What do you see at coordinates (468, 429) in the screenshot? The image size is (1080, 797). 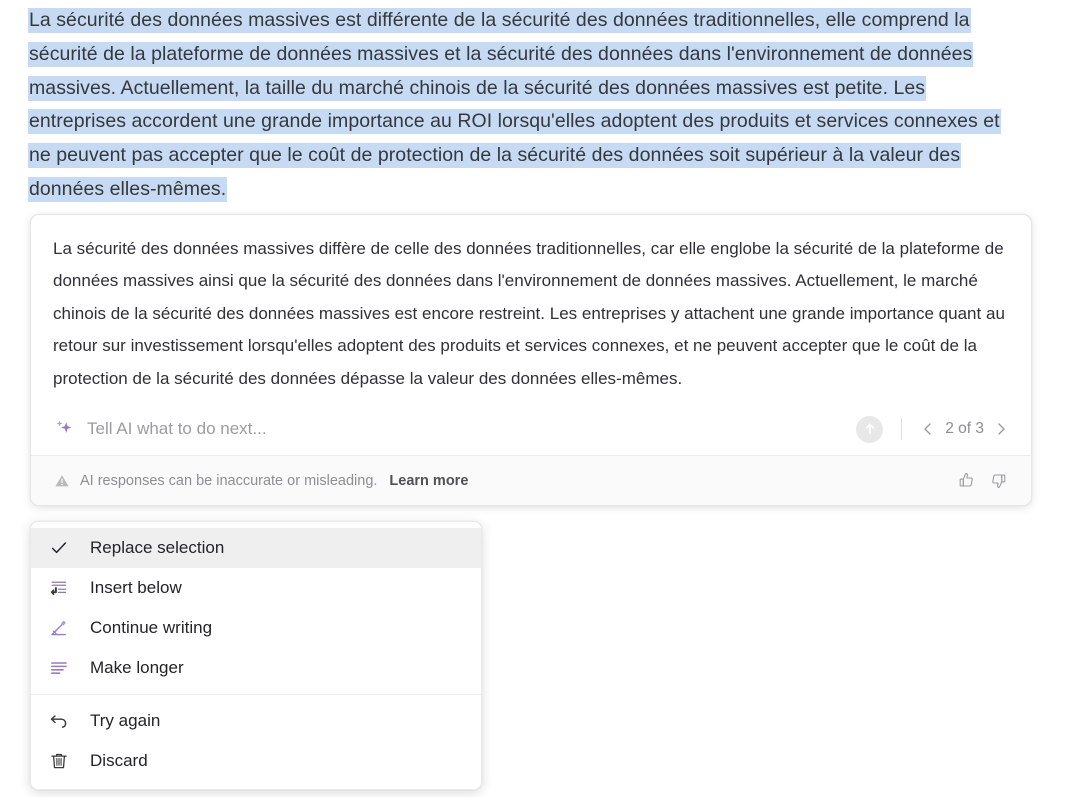 I see `ai-prompt-input` at bounding box center [468, 429].